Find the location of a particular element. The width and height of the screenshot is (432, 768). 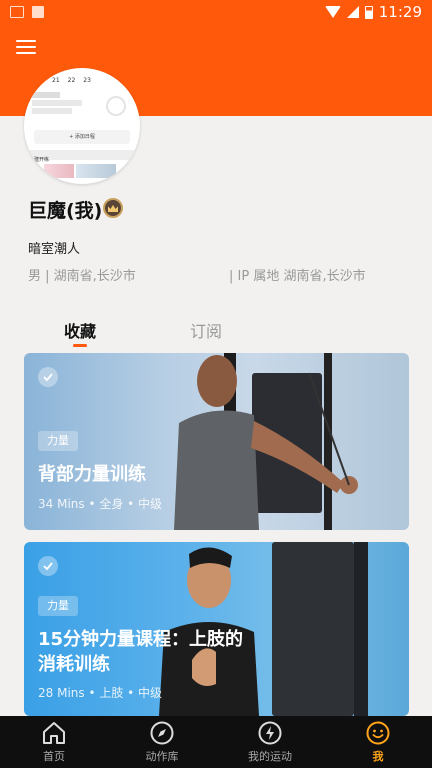

lightning-icon is located at coordinates (270, 733).